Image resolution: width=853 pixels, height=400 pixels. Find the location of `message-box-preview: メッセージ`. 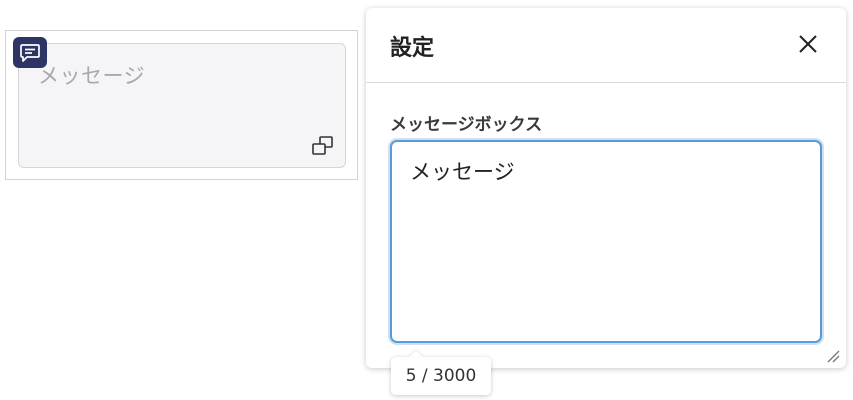

message-box-preview: メッセージ is located at coordinates (182, 105).